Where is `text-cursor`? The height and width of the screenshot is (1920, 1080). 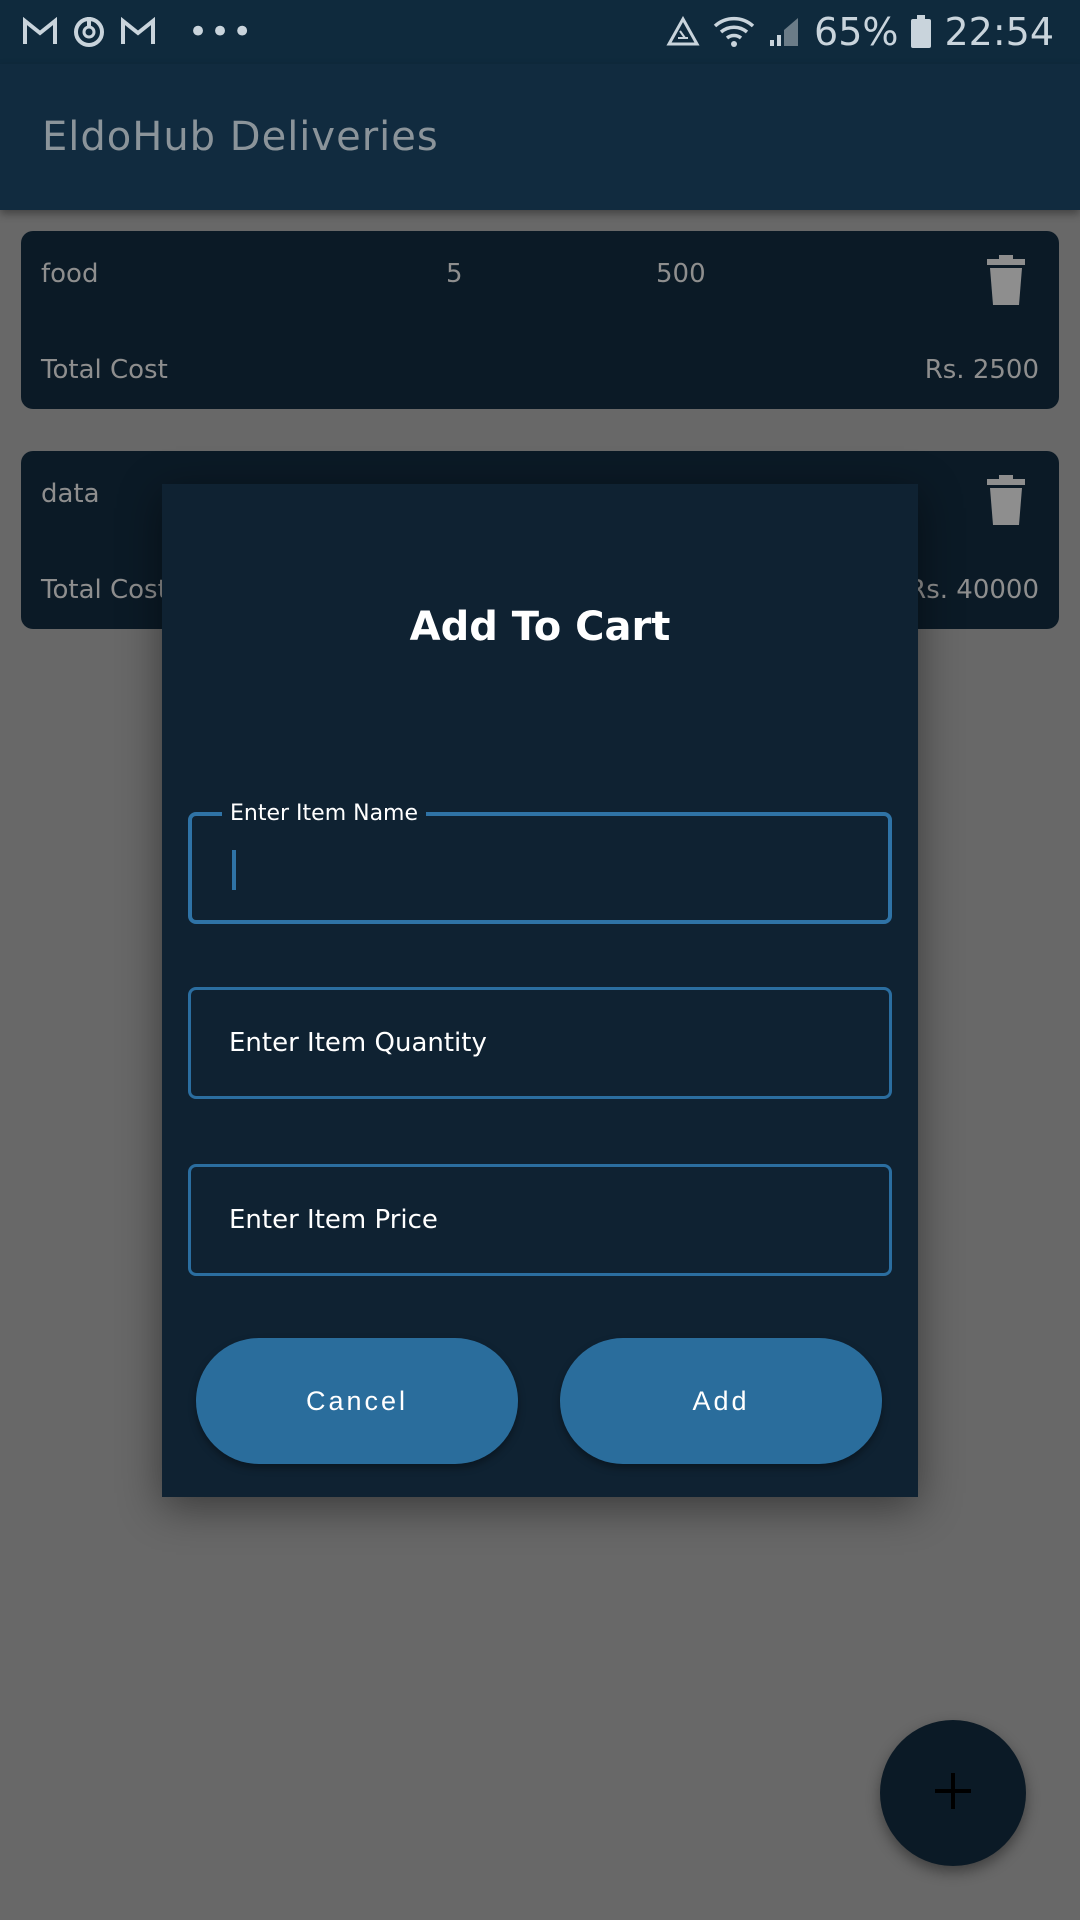
text-cursor is located at coordinates (234, 870).